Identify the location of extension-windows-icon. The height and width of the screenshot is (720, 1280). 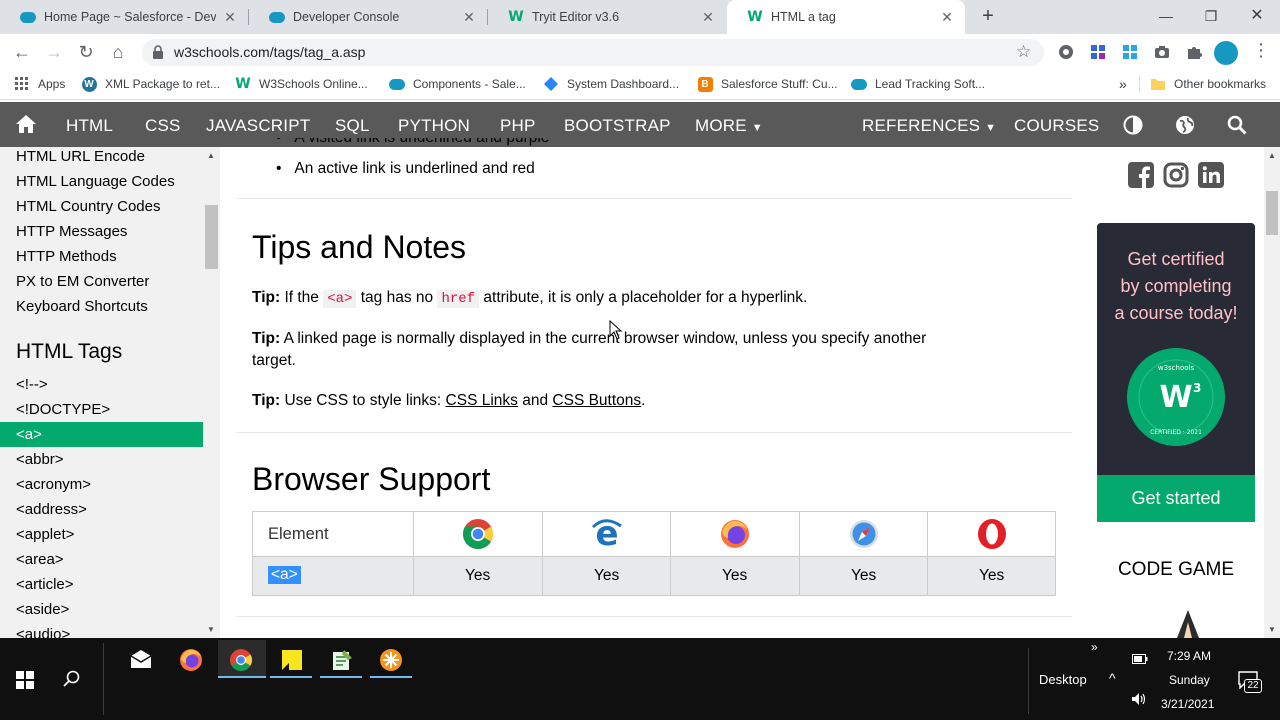
(1130, 52).